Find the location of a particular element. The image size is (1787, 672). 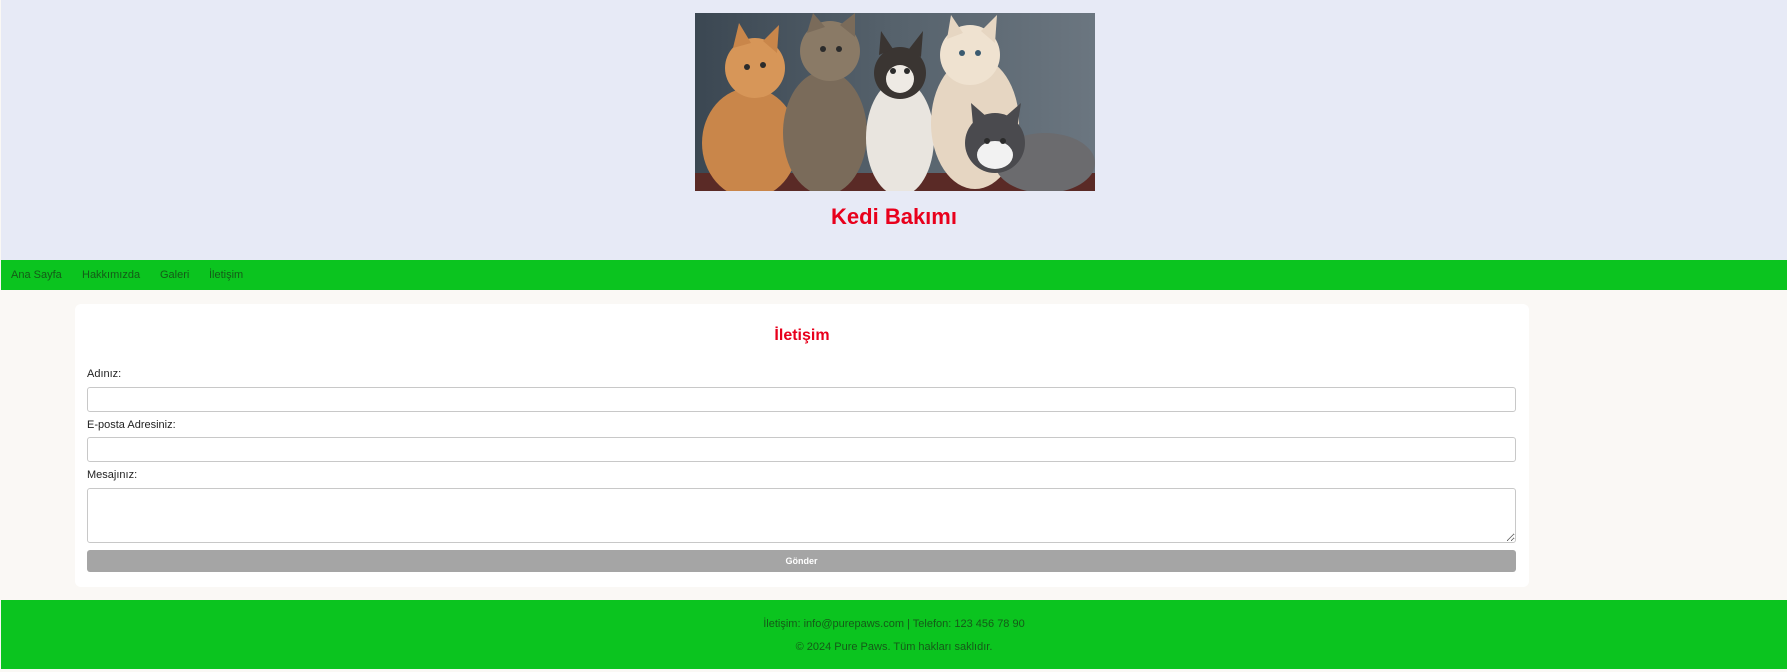

message-label: Mesajınız: is located at coordinates (112, 475).